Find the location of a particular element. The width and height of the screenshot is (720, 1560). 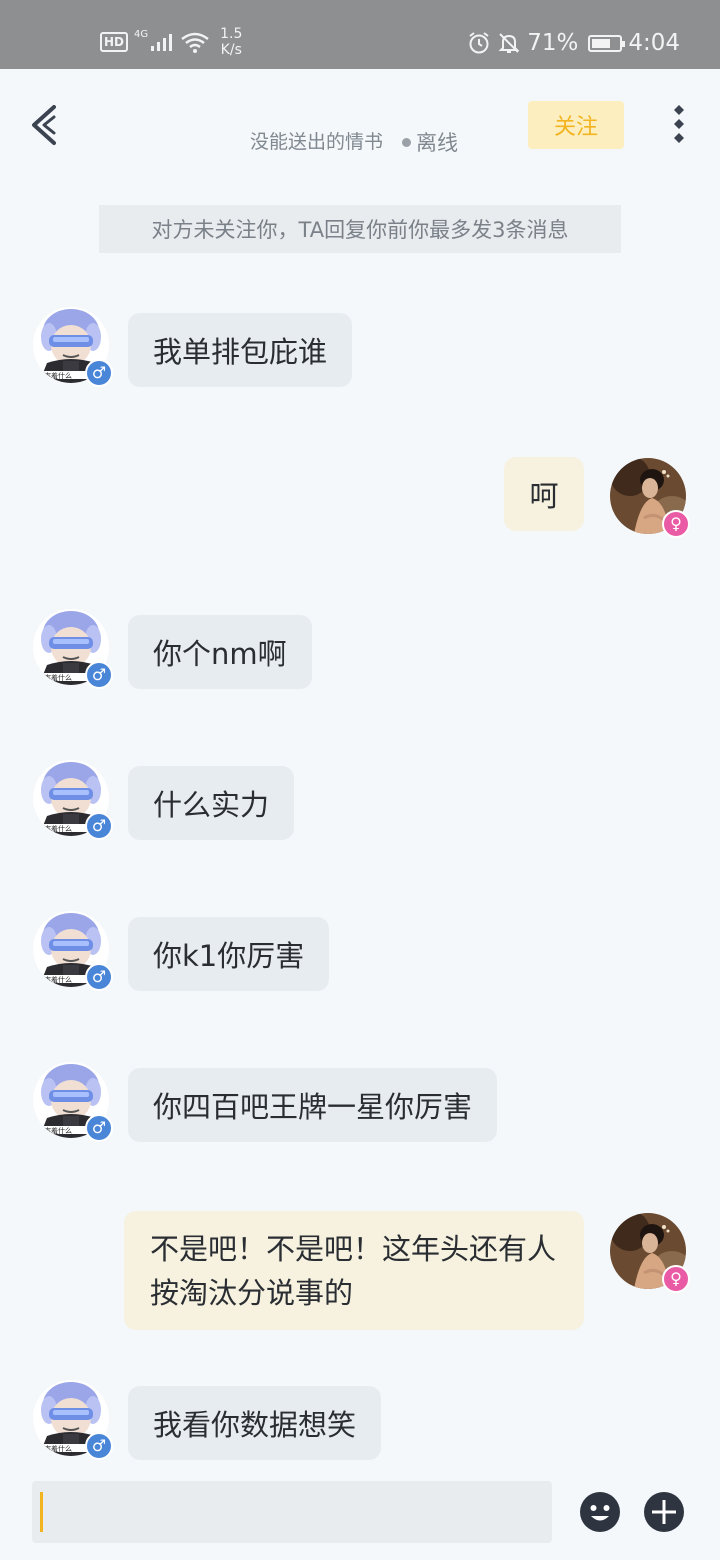

status-left: HD 4G 1.5 K/s is located at coordinates (171, 42).